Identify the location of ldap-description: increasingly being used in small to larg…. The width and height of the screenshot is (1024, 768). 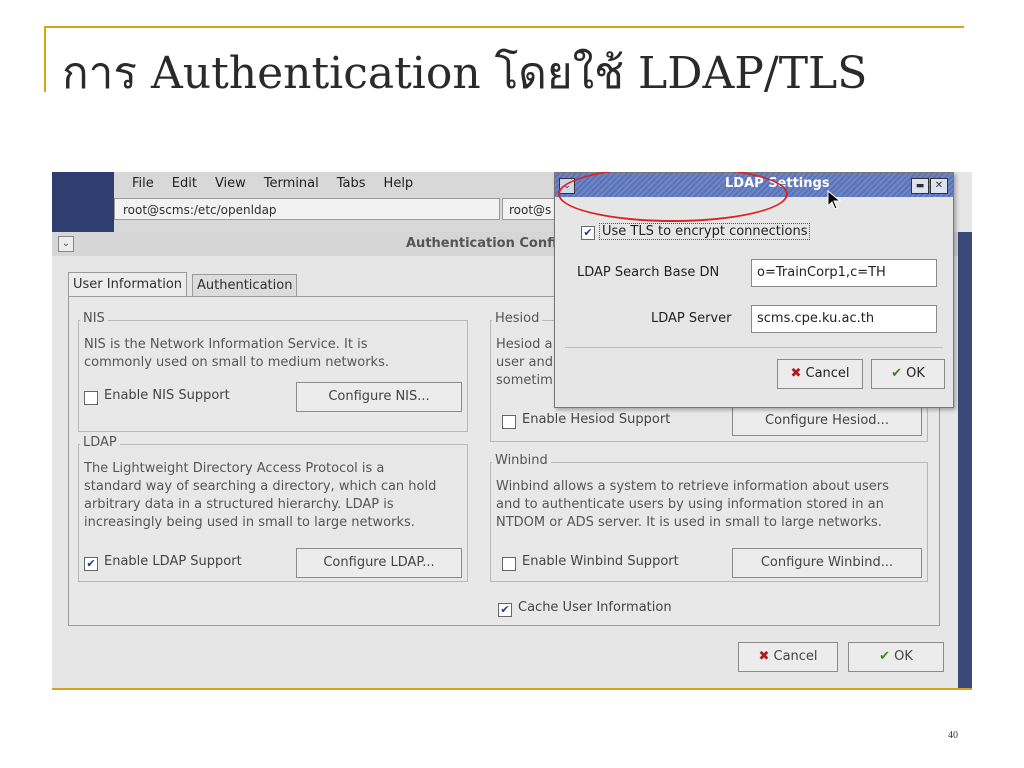
(249, 522).